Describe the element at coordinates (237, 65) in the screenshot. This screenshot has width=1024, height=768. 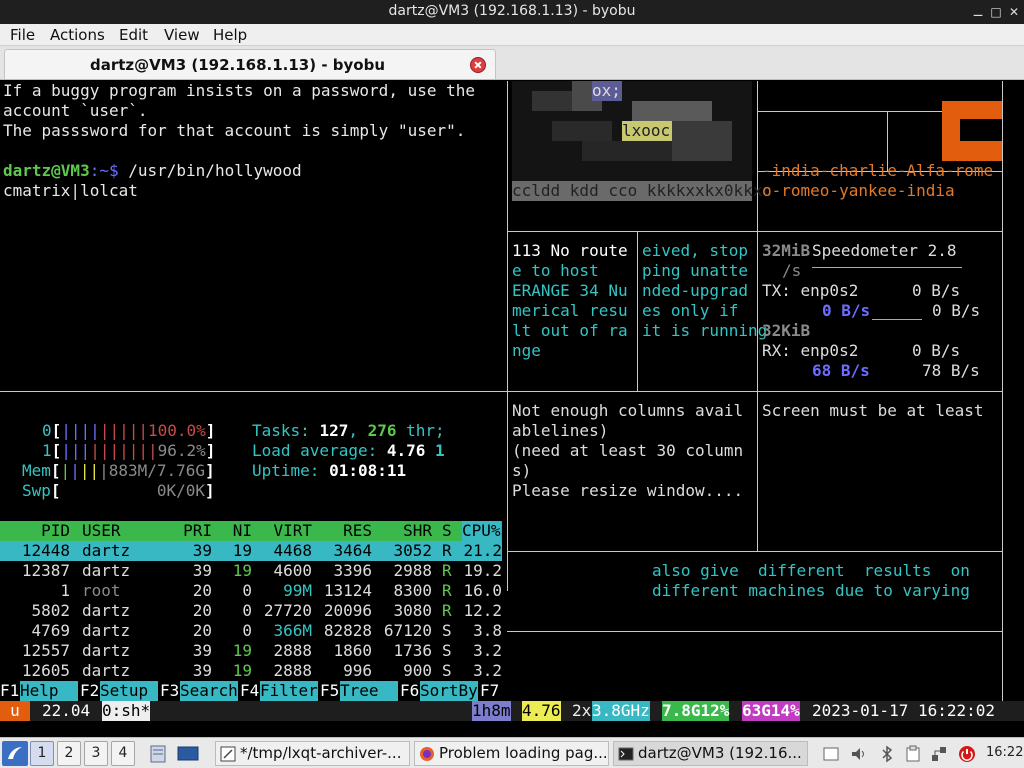
I see `tab-label: dartz@VM3 (192.168.1.13) - byobu` at that location.